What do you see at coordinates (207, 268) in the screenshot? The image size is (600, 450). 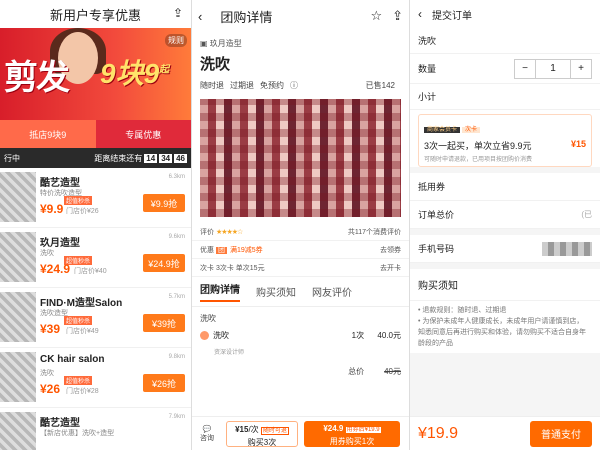 I see `card-label: 次卡` at bounding box center [207, 268].